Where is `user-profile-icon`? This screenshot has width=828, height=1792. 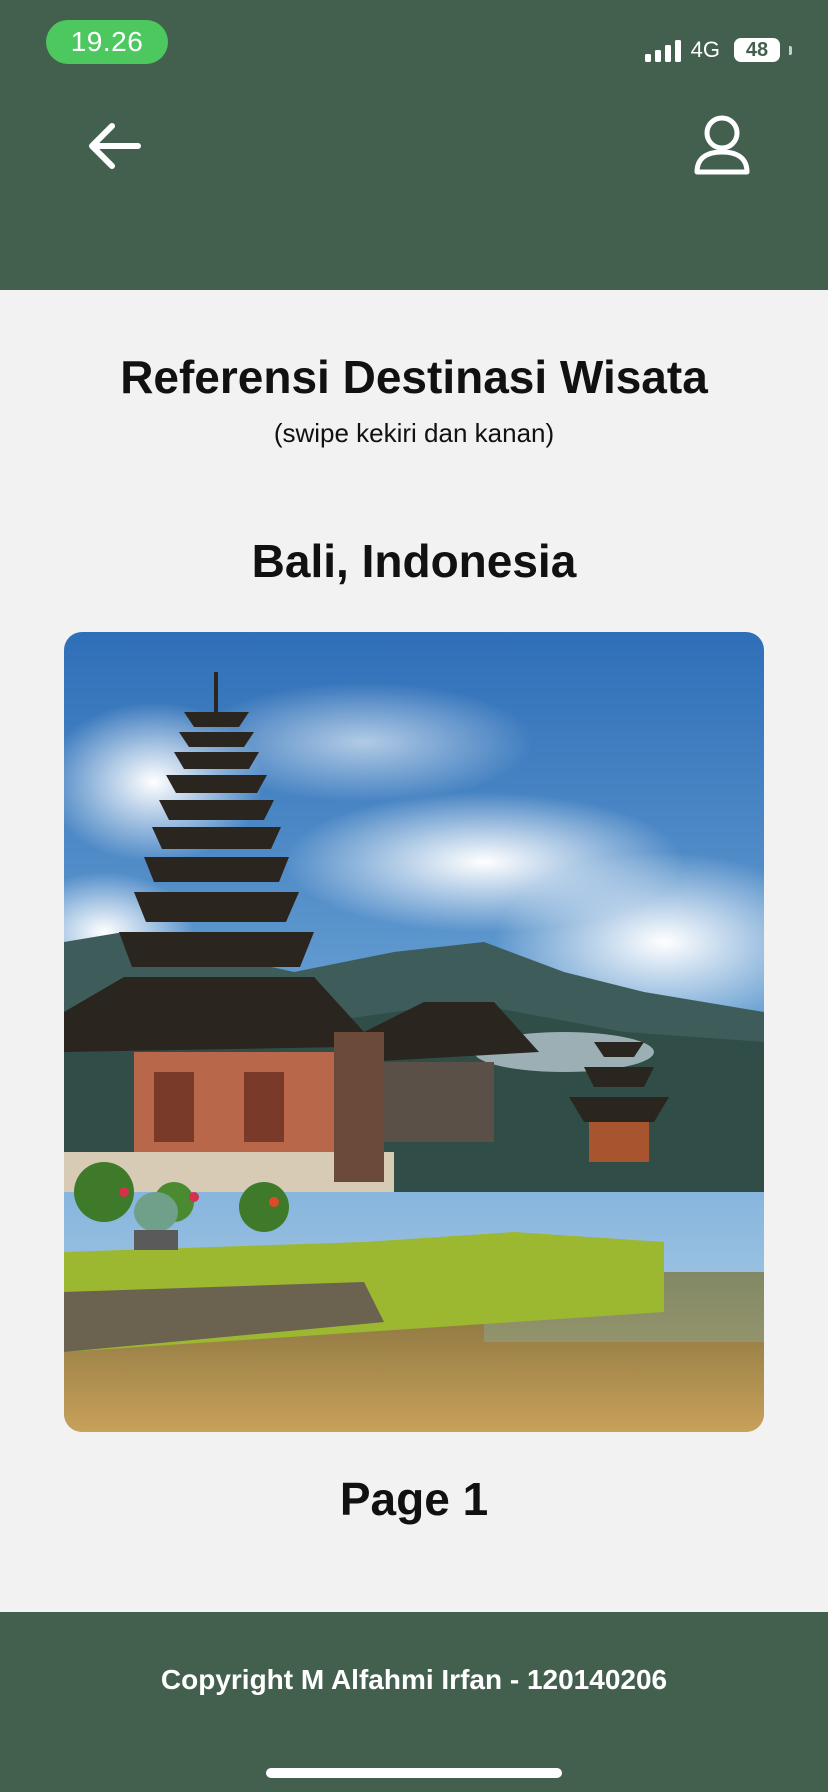
user-profile-icon is located at coordinates (722, 145).